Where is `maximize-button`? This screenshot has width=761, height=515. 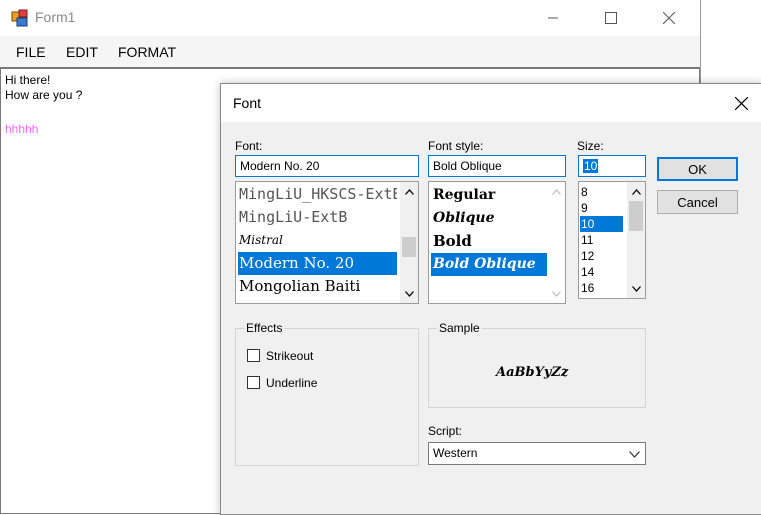
maximize-button is located at coordinates (611, 18).